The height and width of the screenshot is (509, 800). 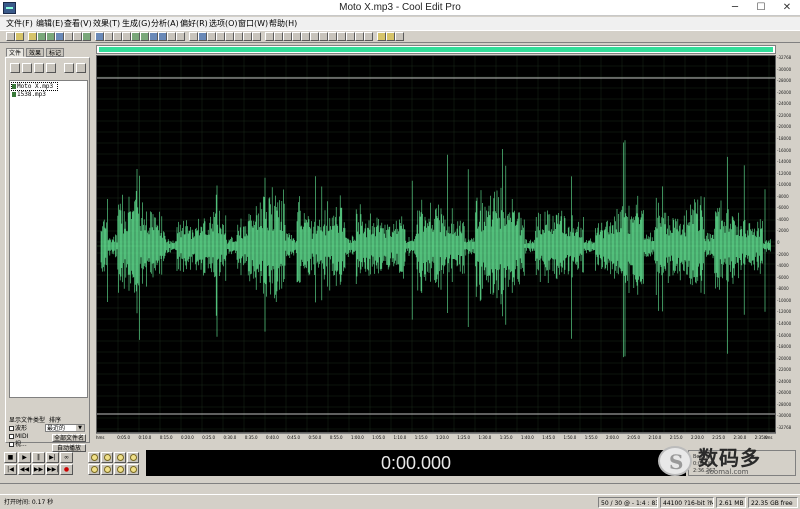 What do you see at coordinates (133, 457) in the screenshot?
I see `zoom-in-left-button` at bounding box center [133, 457].